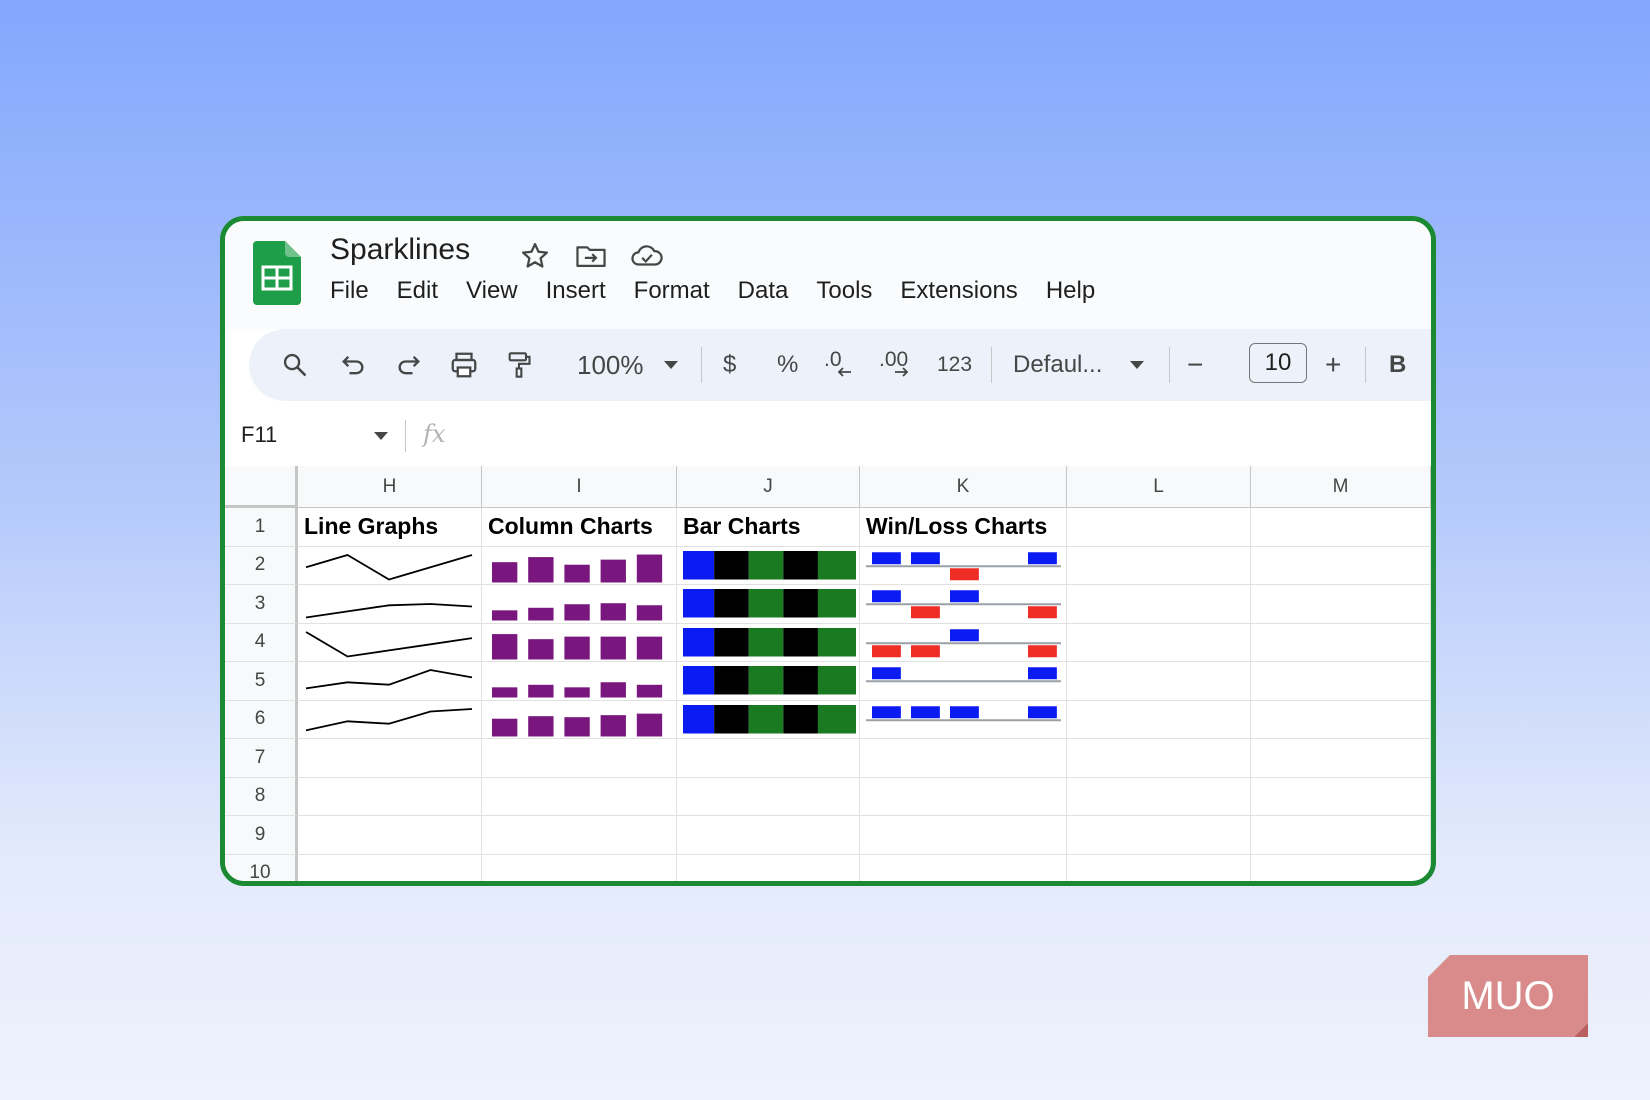 The height and width of the screenshot is (1100, 1650). Describe the element at coordinates (261, 527) in the screenshot. I see `row-header: 1` at that location.